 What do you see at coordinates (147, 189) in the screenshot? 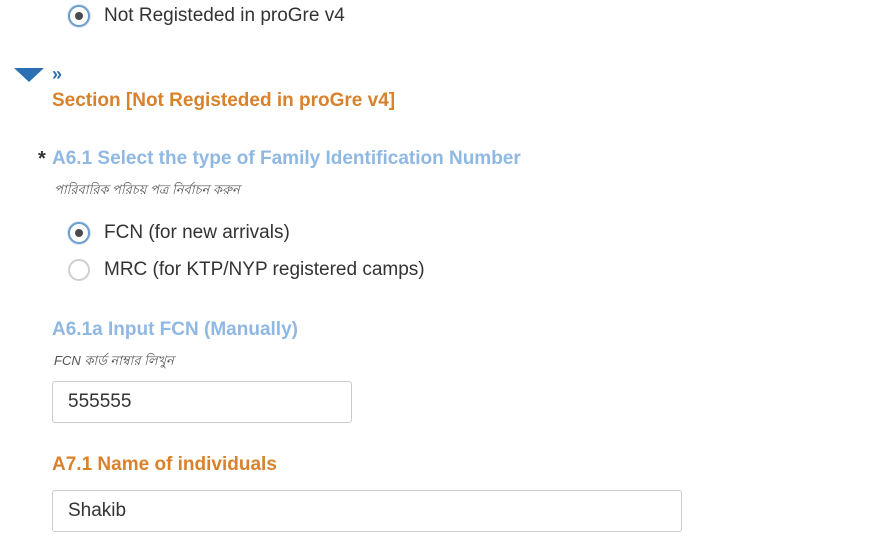
I see `question-a6-1-hint: পারিবারিক পরিচয় পত্র নির্বাচন করুন` at bounding box center [147, 189].